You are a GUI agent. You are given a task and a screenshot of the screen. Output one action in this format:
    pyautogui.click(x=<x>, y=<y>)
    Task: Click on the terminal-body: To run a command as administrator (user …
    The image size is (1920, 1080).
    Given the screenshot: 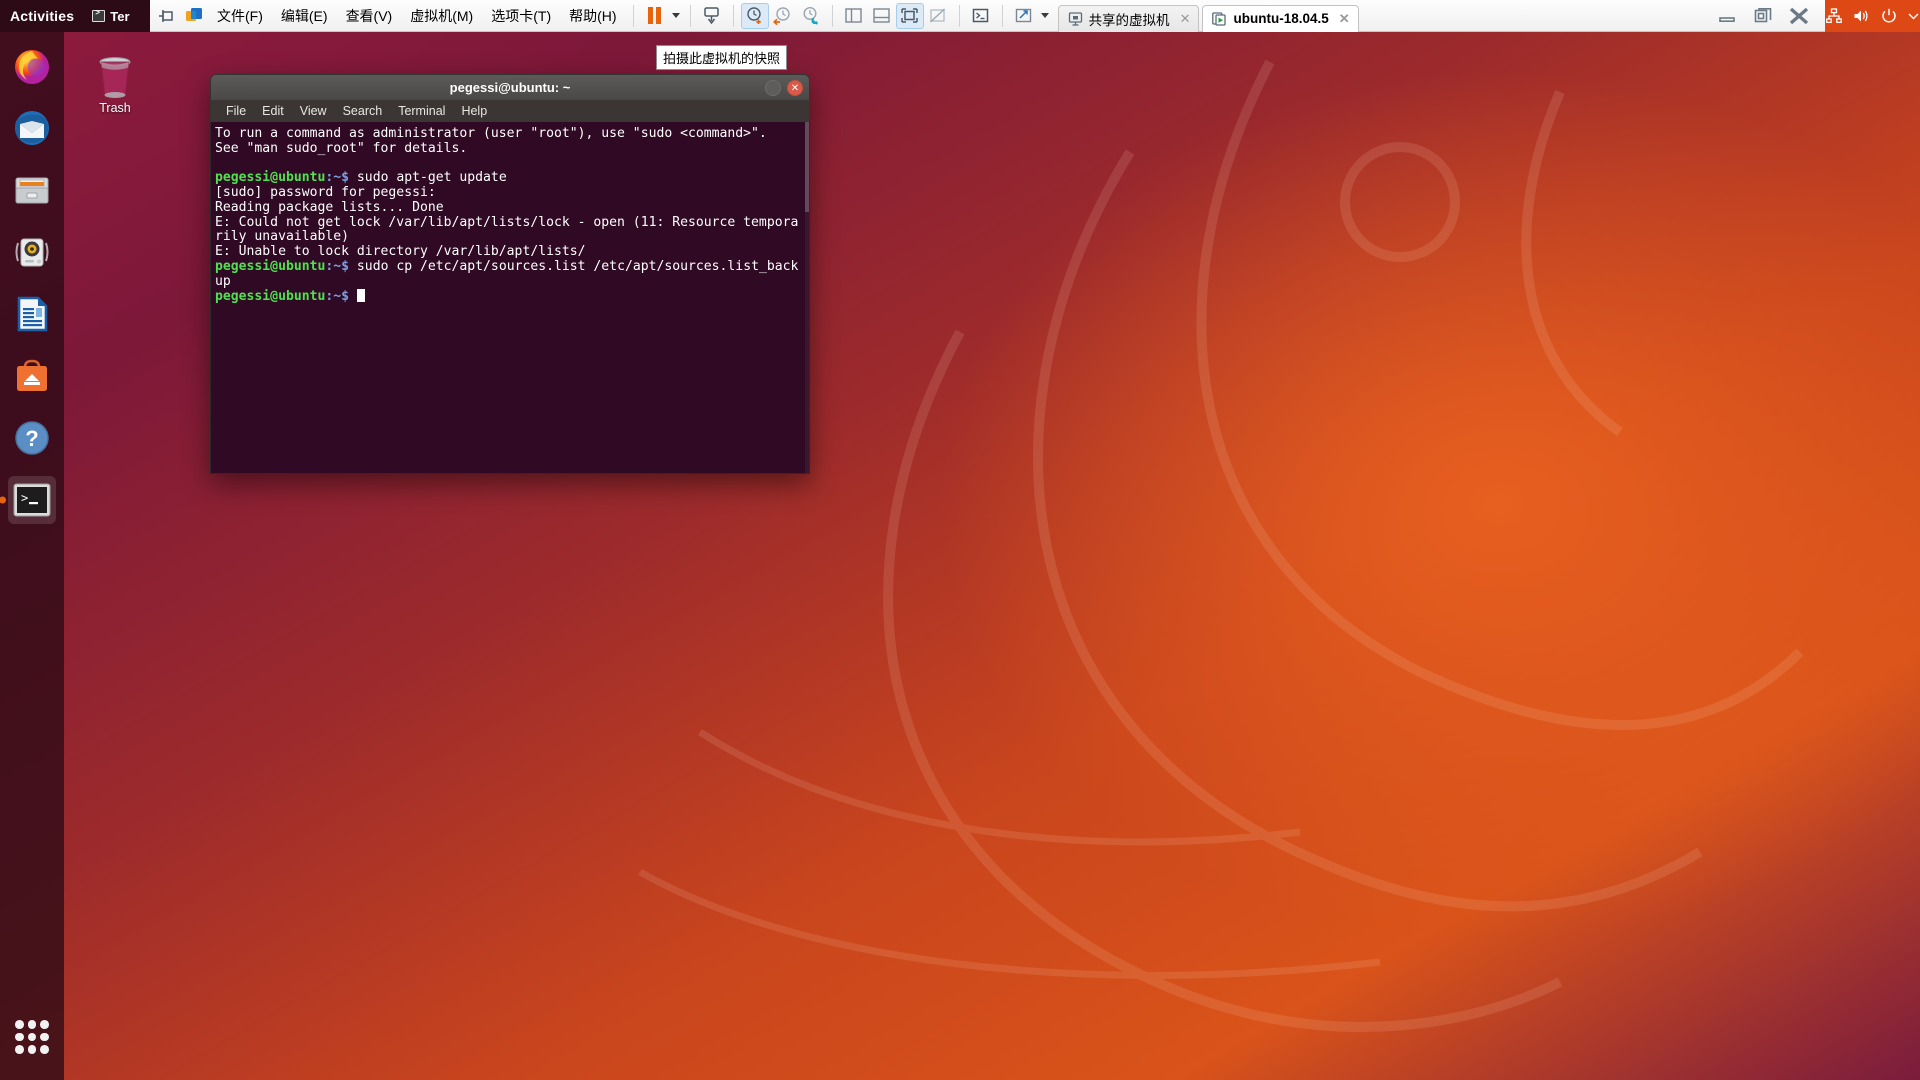 What is the action you would take?
    pyautogui.click(x=510, y=298)
    